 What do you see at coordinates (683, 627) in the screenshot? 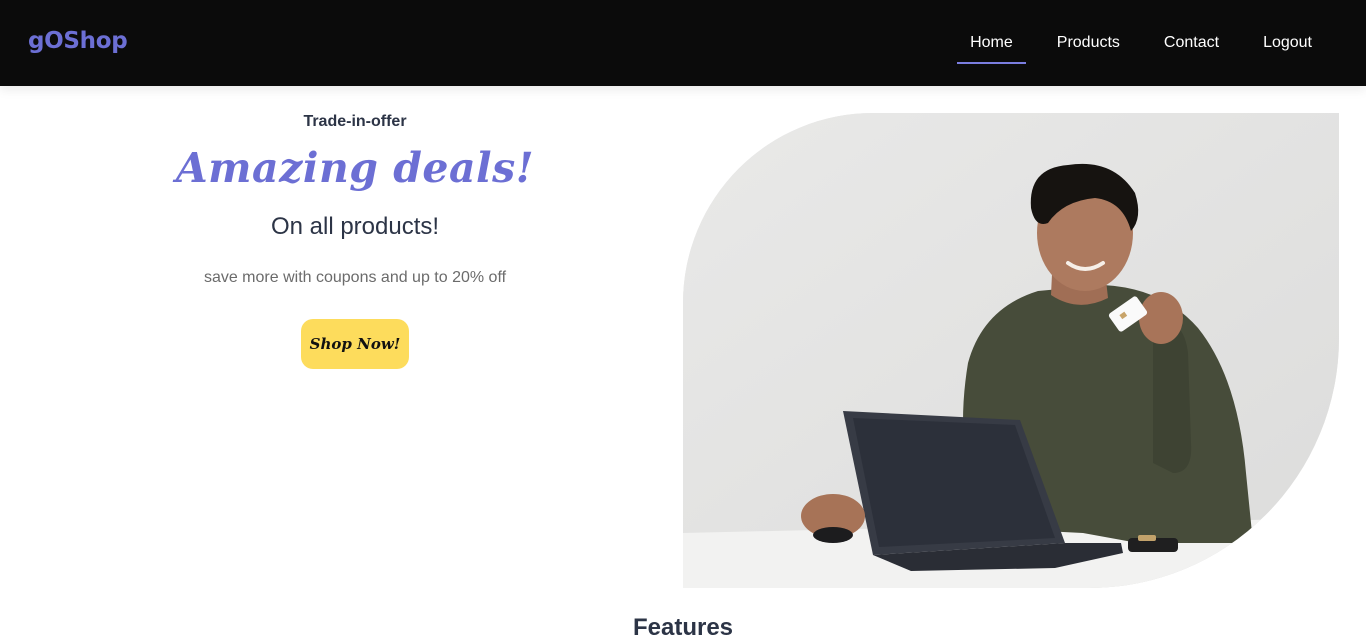
I see `features-heading: Features` at bounding box center [683, 627].